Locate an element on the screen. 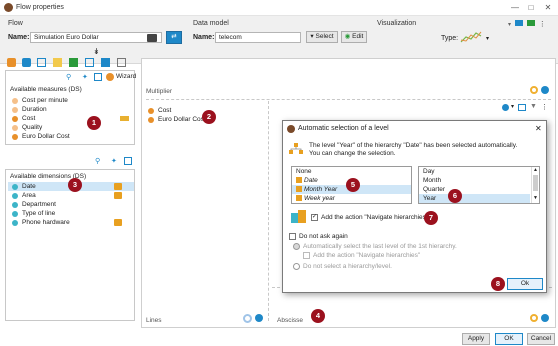 The height and width of the screenshot is (346, 558). flow-type-icon is located at coordinates (152, 38).